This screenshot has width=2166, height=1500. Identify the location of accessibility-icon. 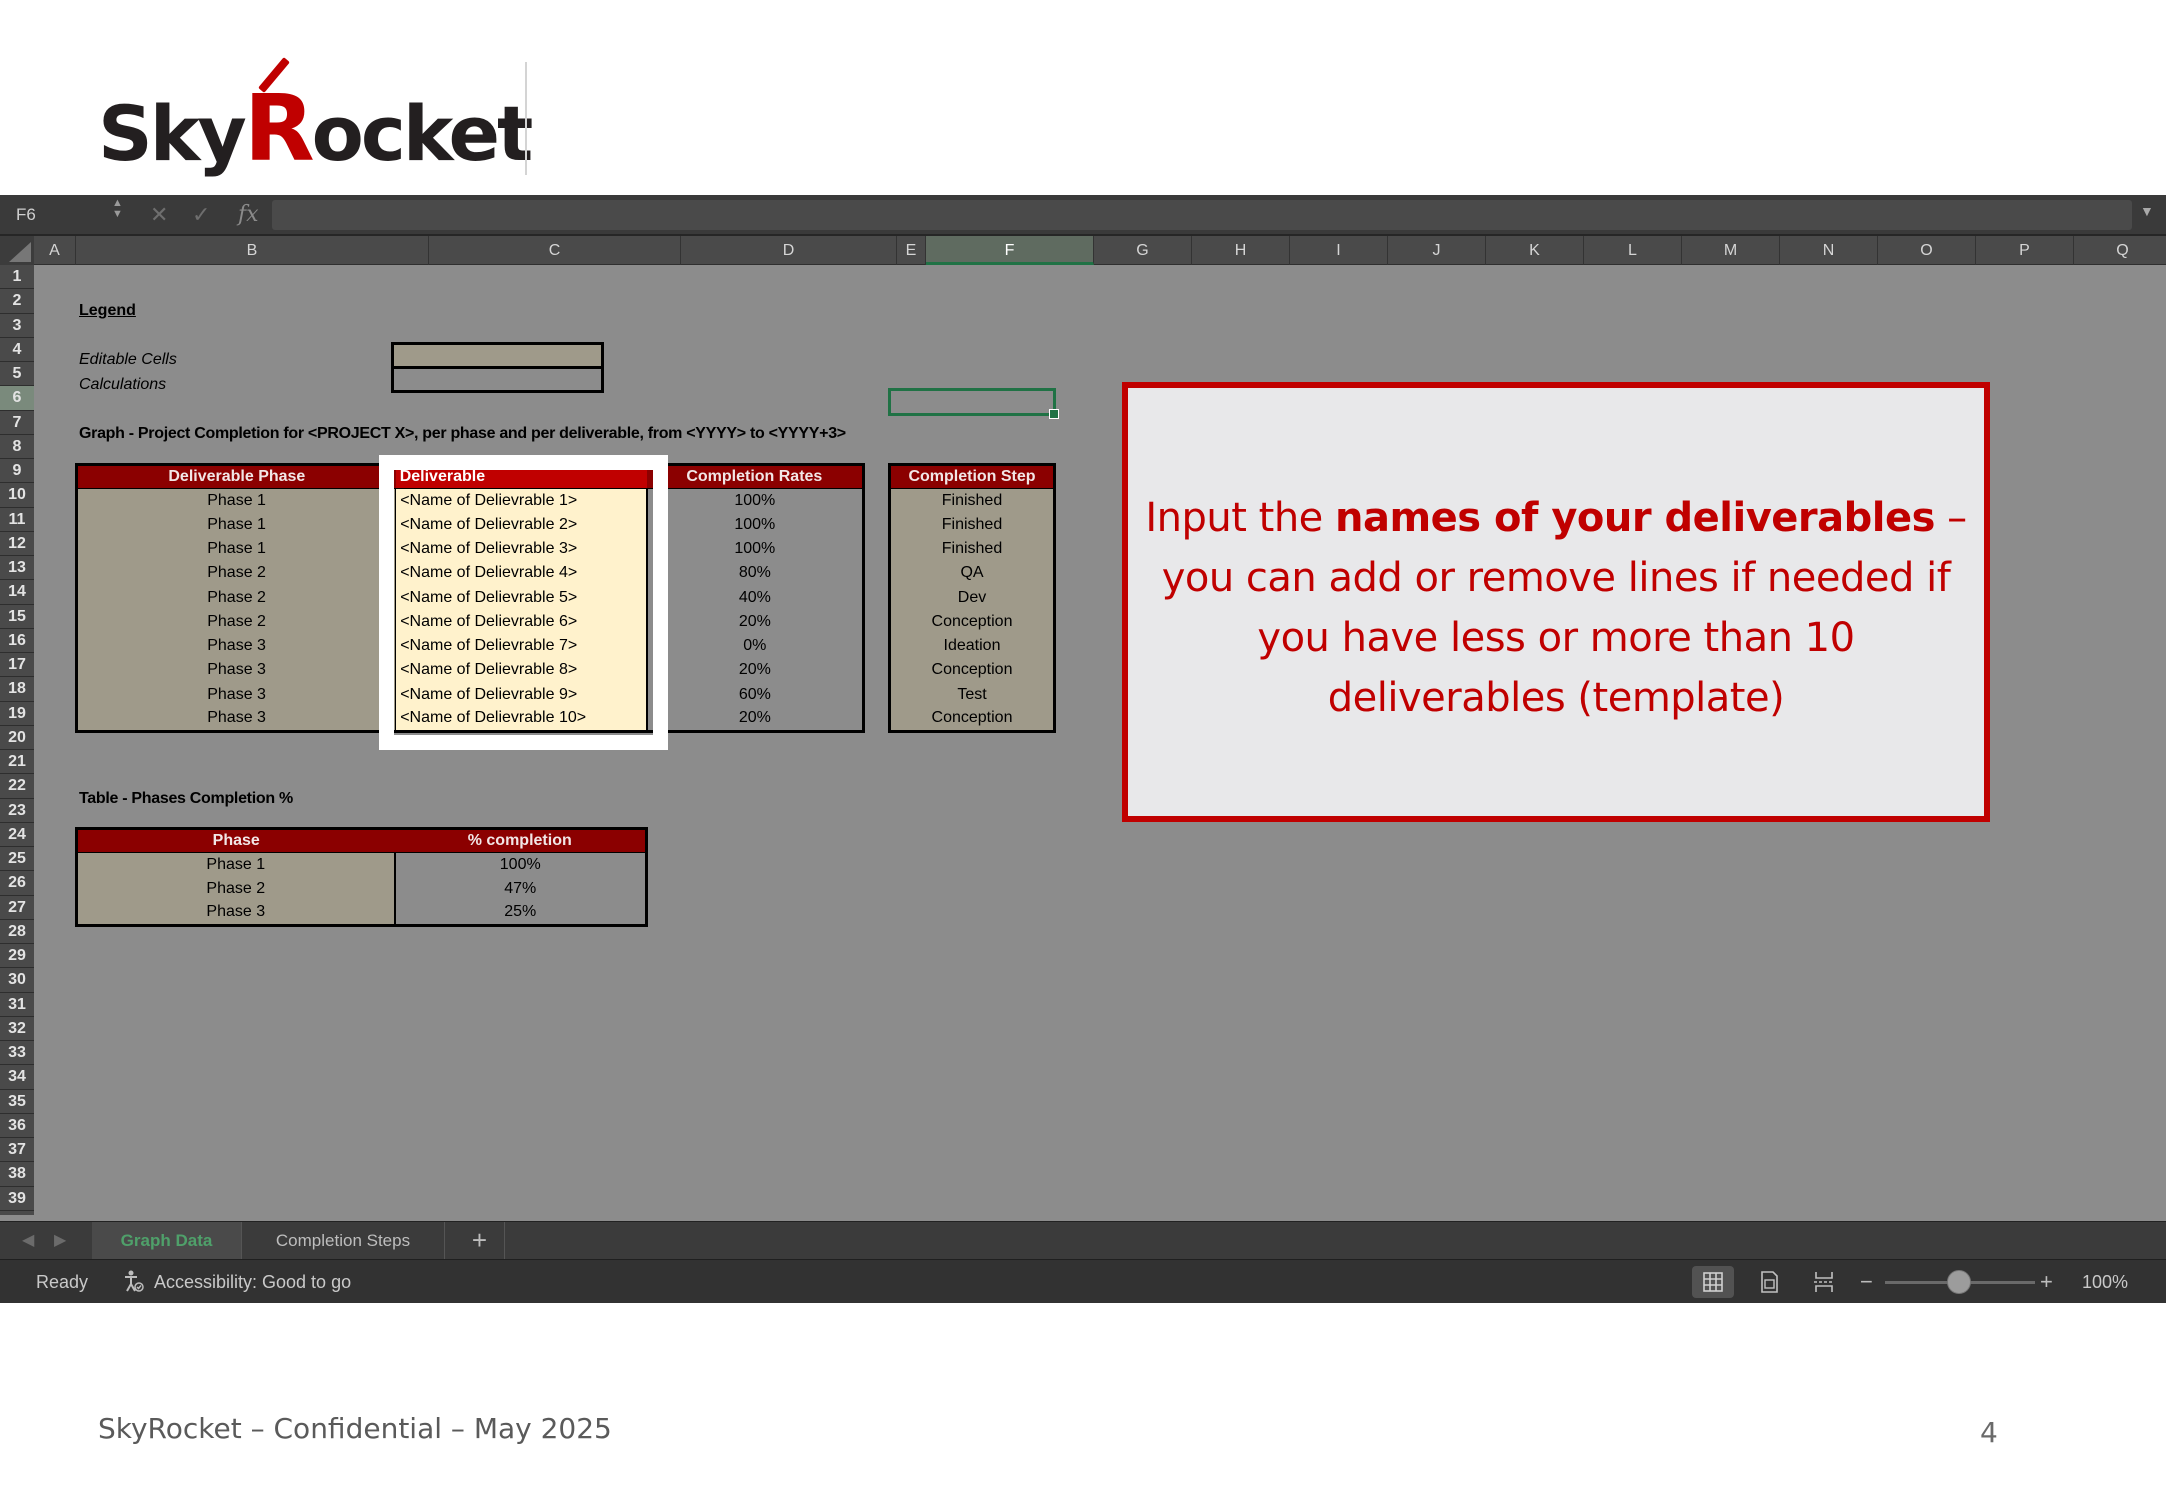
(133, 1281).